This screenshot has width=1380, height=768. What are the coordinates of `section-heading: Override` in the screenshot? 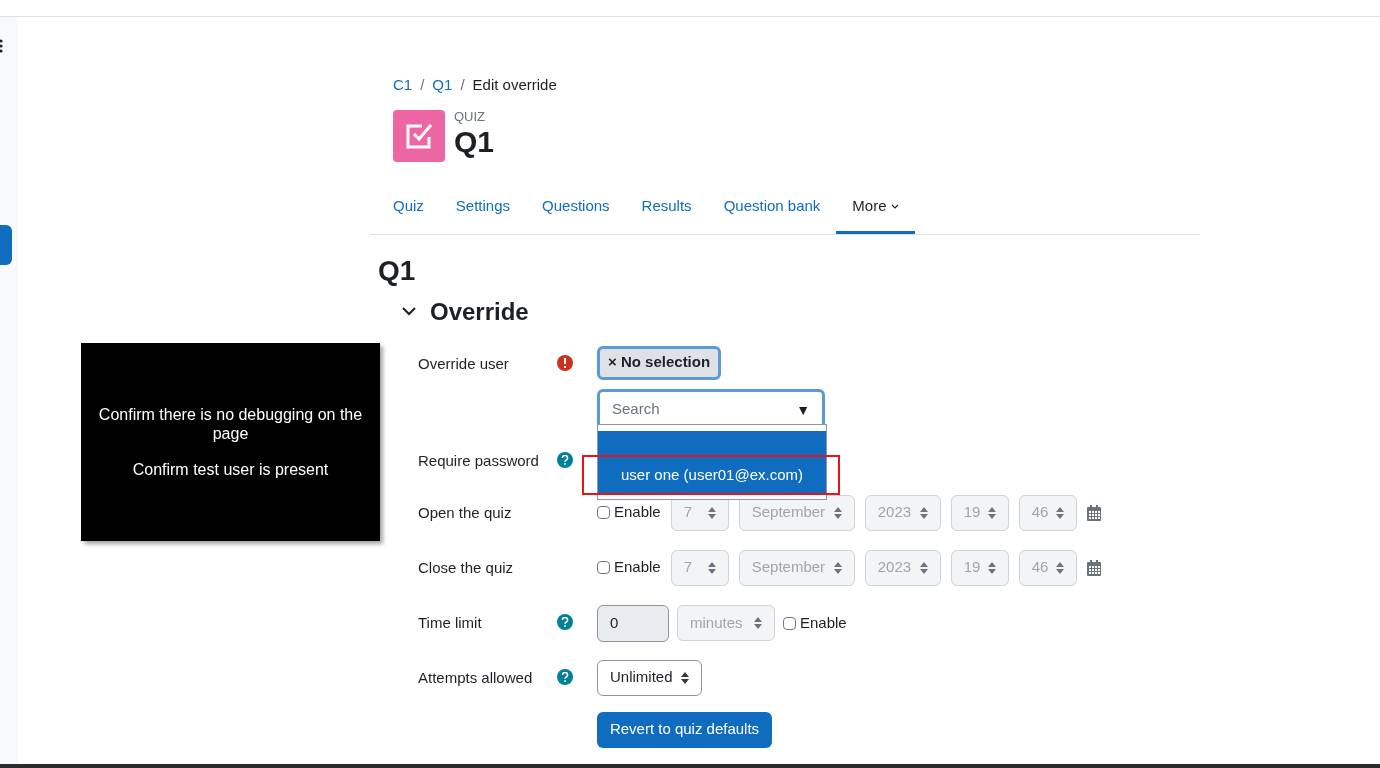 It's located at (479, 311).